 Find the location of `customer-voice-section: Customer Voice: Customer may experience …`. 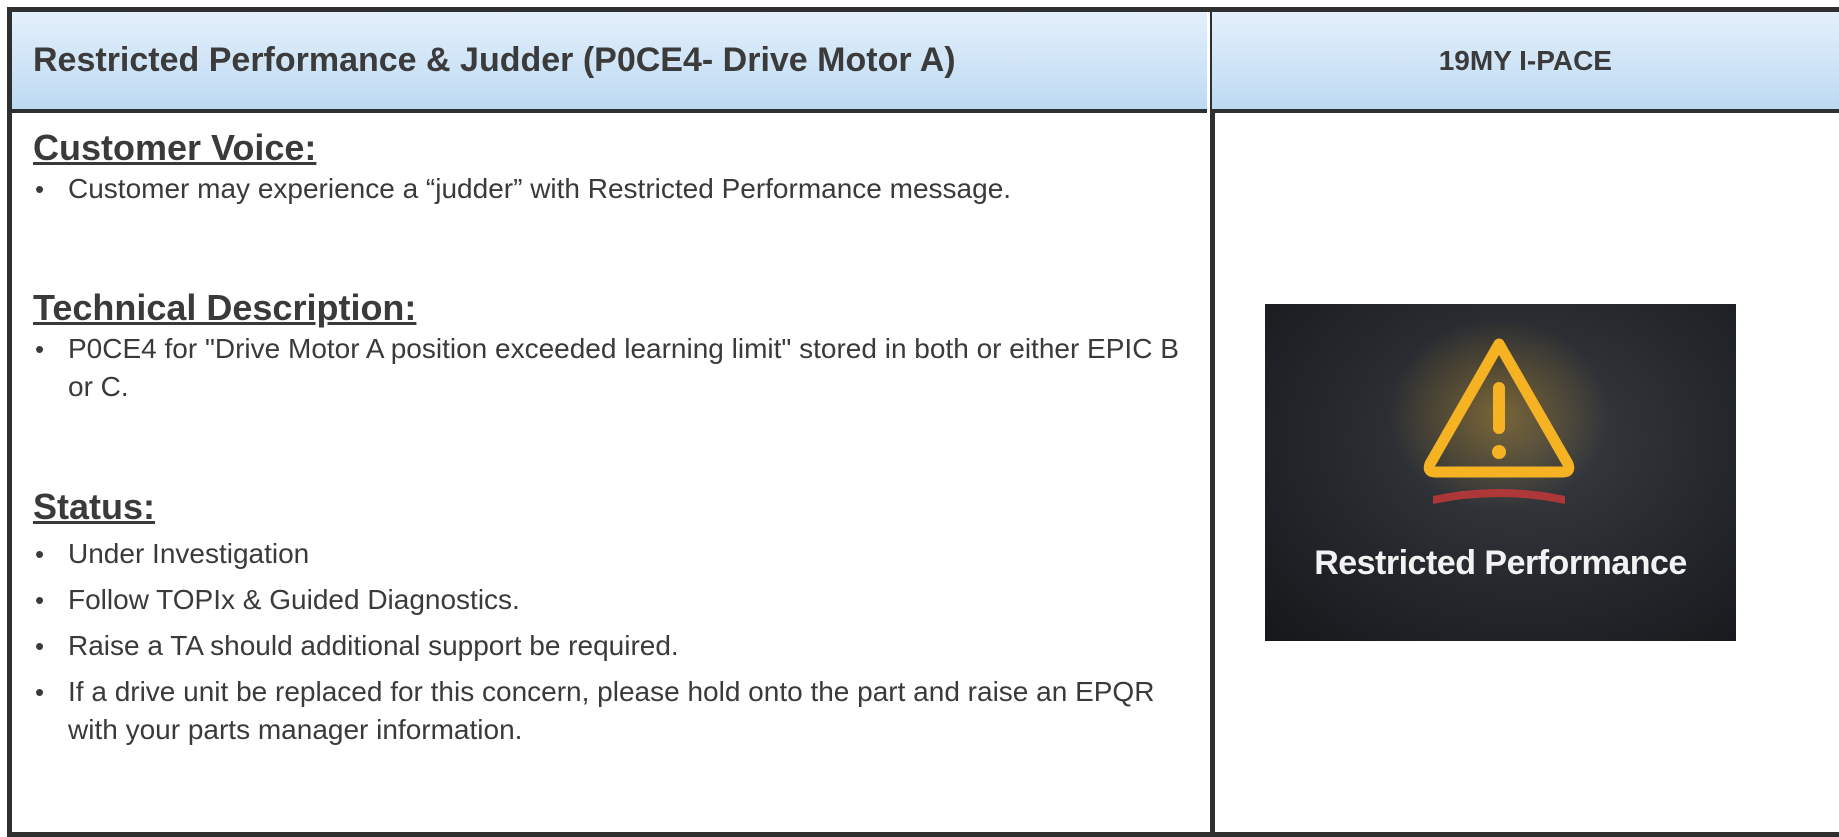

customer-voice-section: Customer Voice: Customer may experience … is located at coordinates (522, 167).